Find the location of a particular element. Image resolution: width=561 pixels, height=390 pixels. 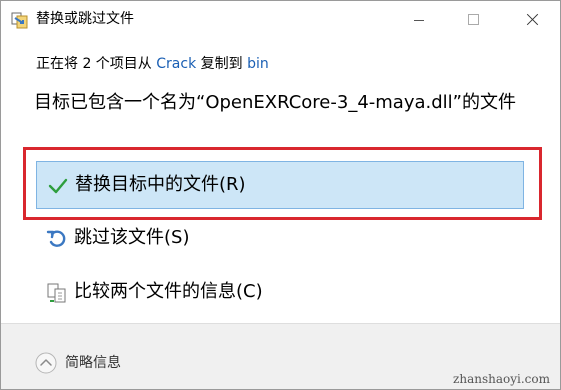

chevron-up-icon is located at coordinates (46, 363).